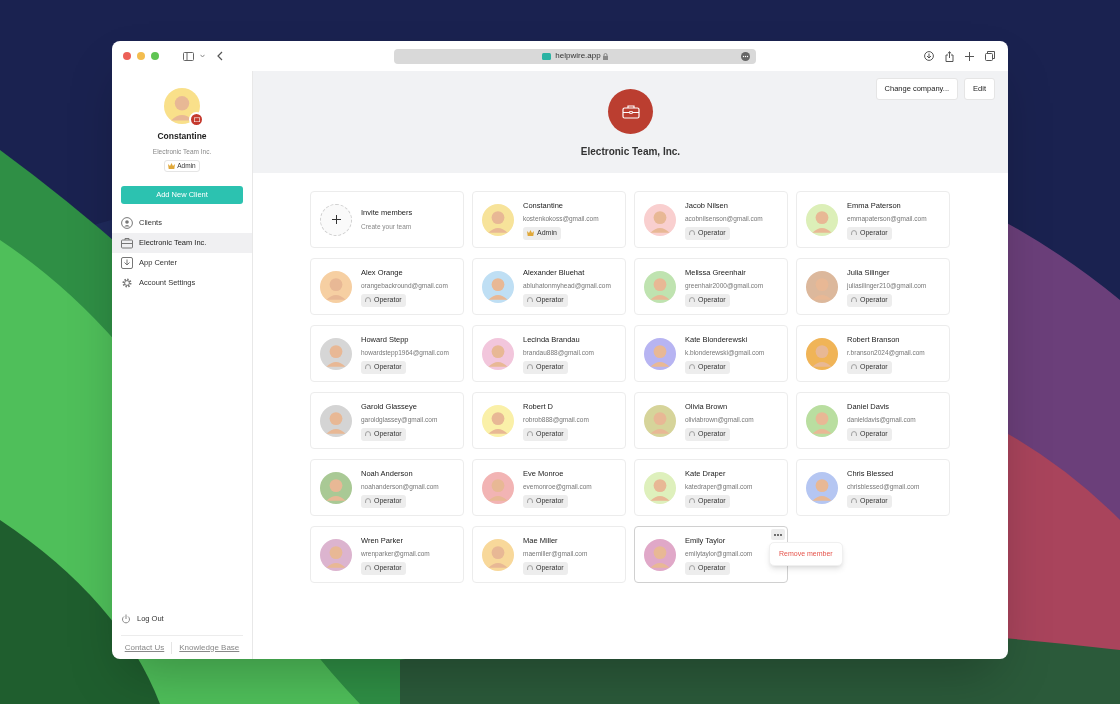 The image size is (1120, 704). Describe the element at coordinates (188, 56) in the screenshot. I see `sidebar-icon` at that location.